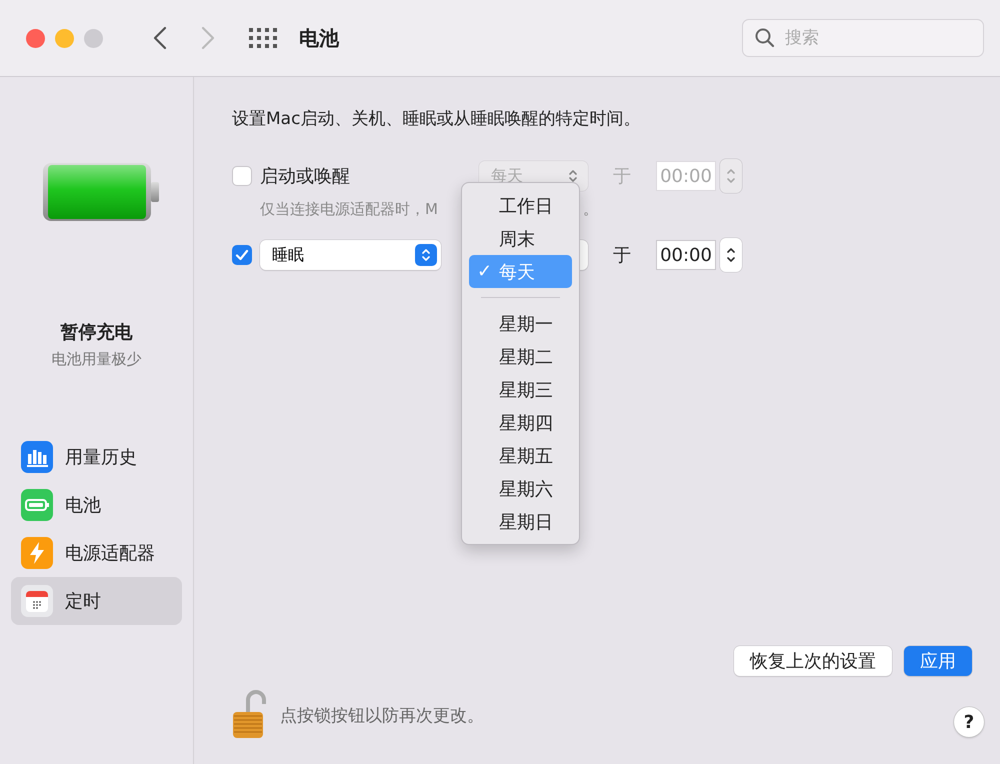 This screenshot has width=1000, height=764. I want to click on sidebar-item: 用量历史, so click(96, 457).